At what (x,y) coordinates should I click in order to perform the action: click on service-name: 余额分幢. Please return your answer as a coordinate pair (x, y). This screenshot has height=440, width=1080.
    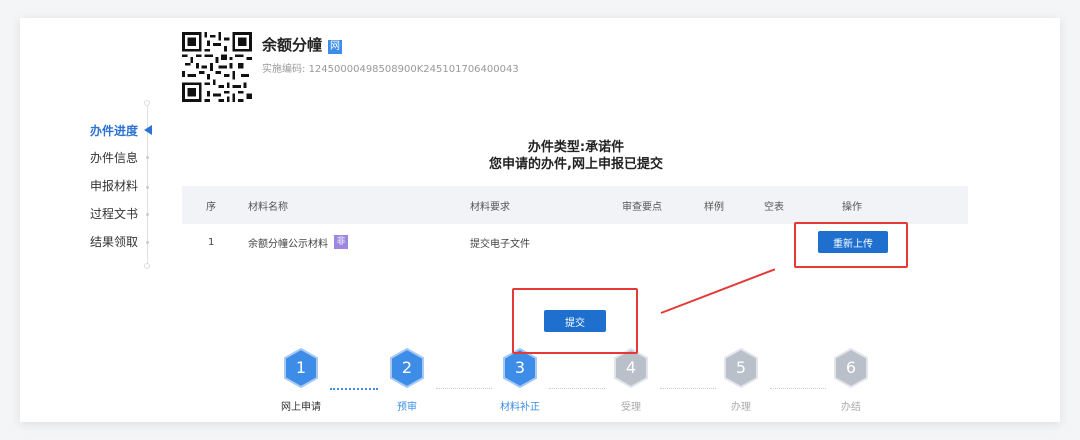
    Looking at the image, I should click on (292, 45).